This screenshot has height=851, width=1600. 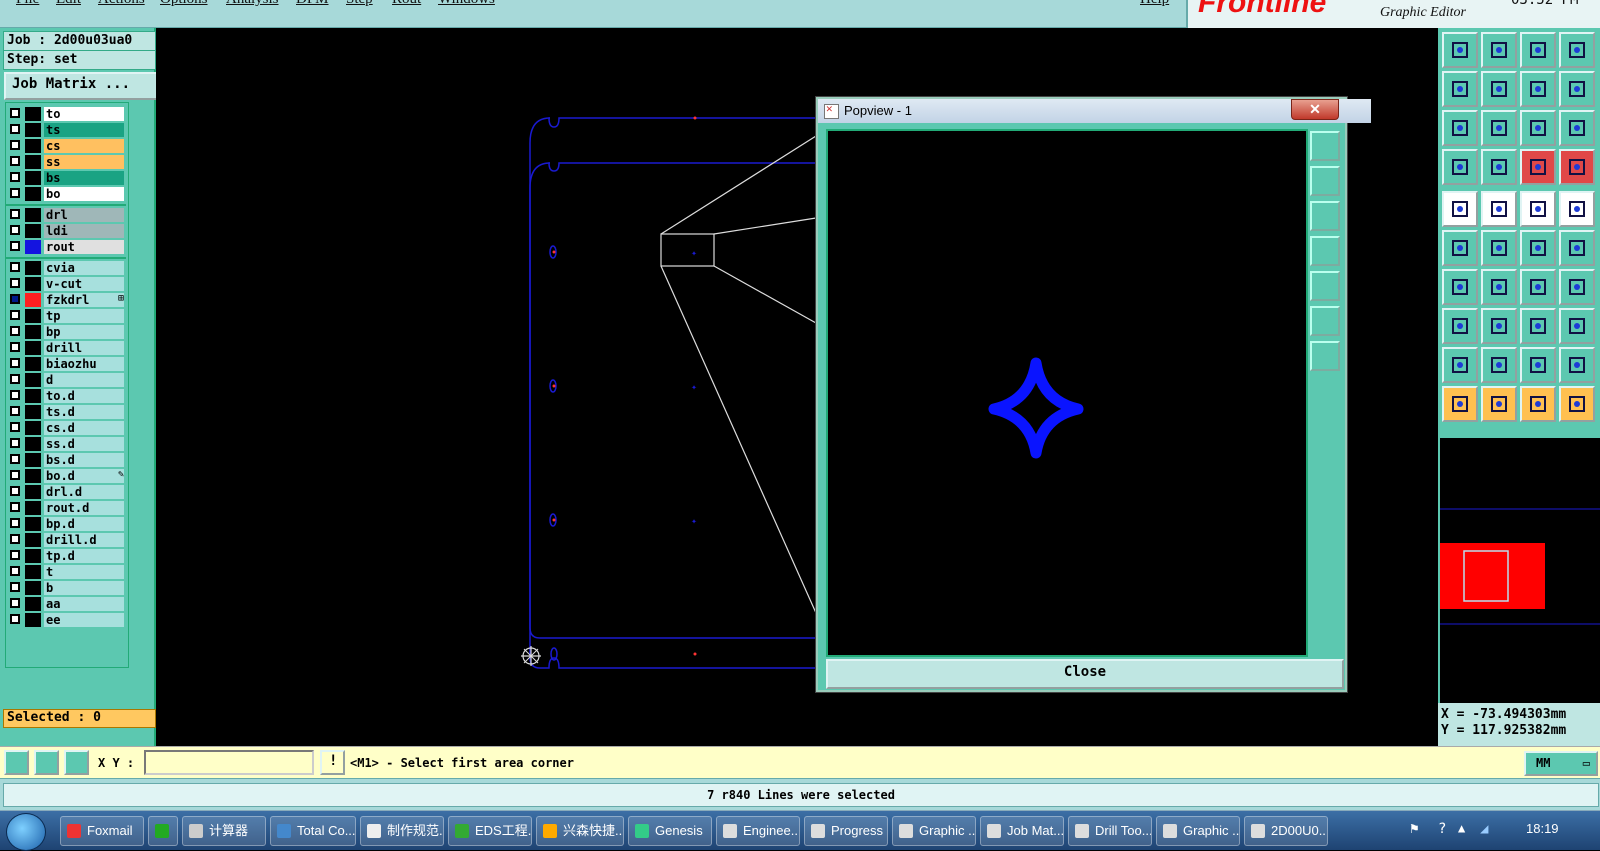 I want to click on layer-name: rout.d, so click(x=84, y=508).